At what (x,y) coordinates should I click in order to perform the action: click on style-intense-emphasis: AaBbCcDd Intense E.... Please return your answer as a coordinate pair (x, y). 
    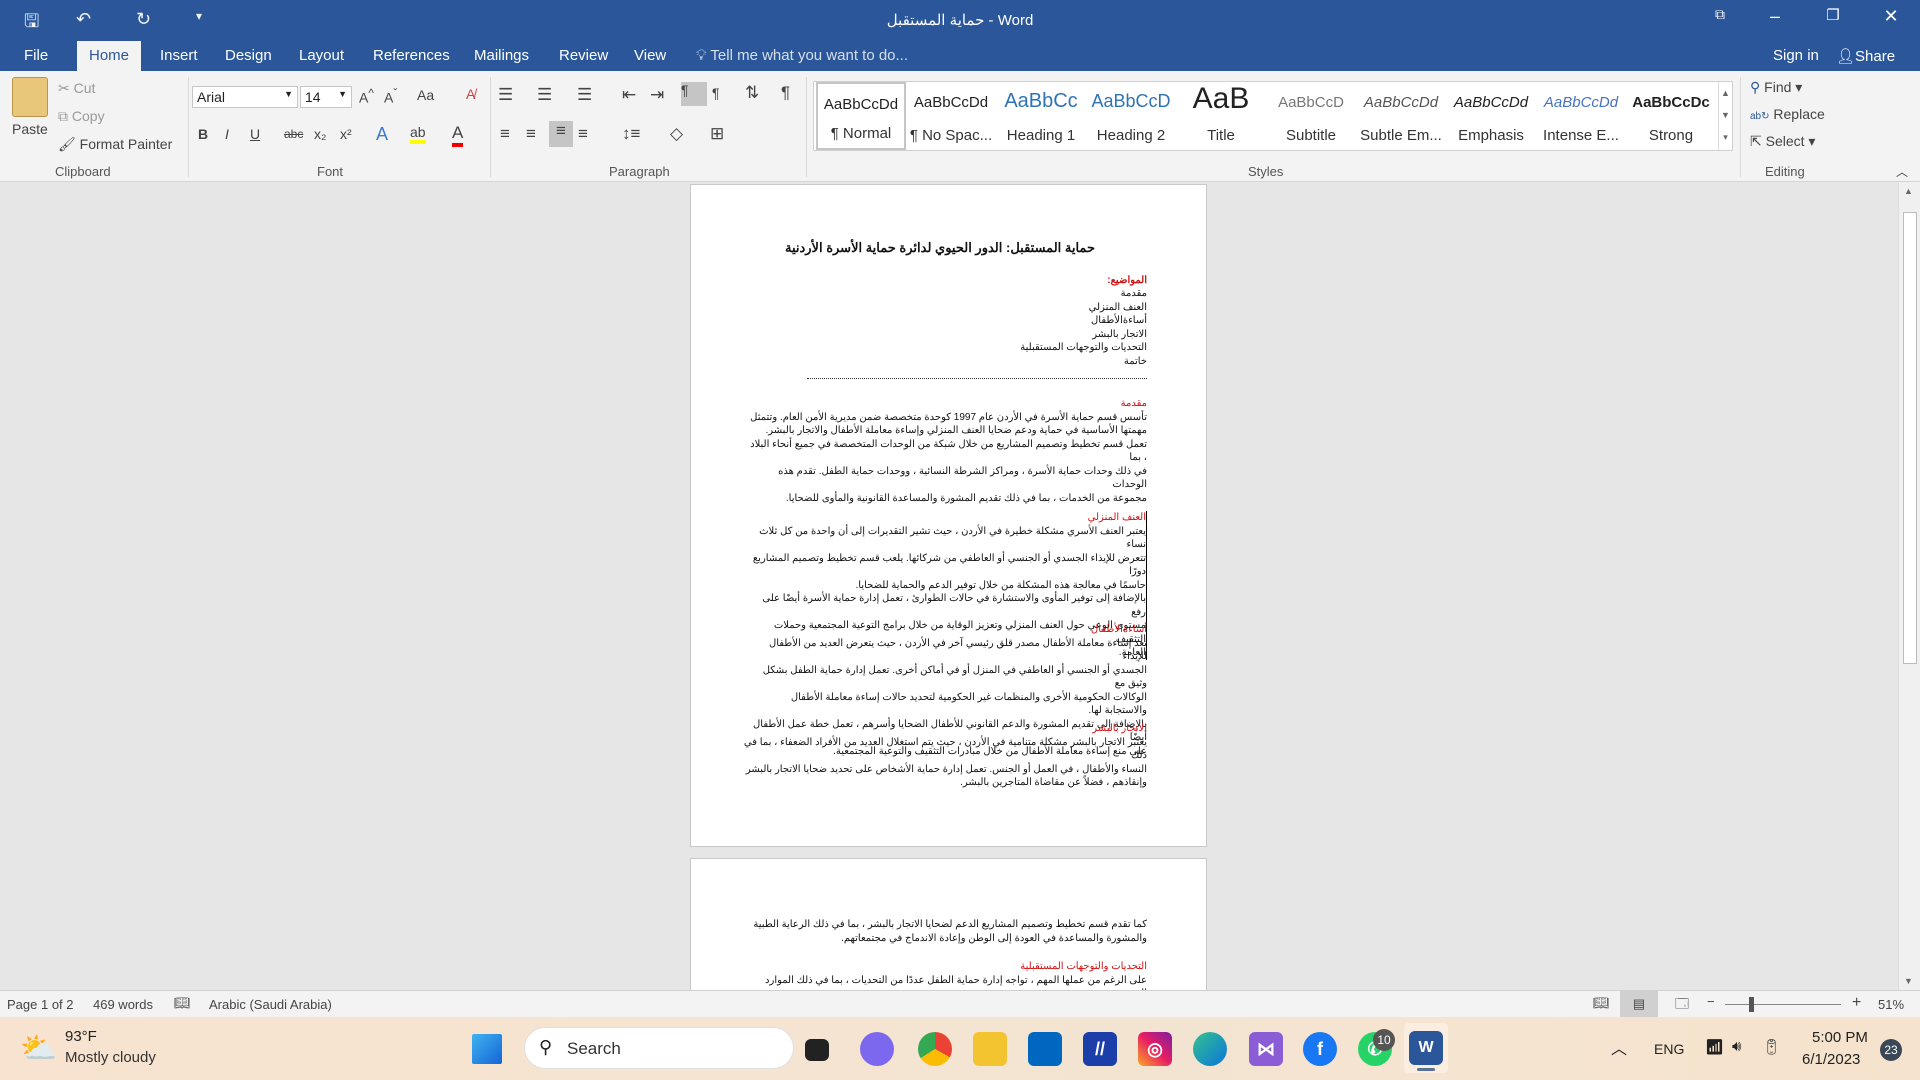
    Looking at the image, I should click on (1581, 116).